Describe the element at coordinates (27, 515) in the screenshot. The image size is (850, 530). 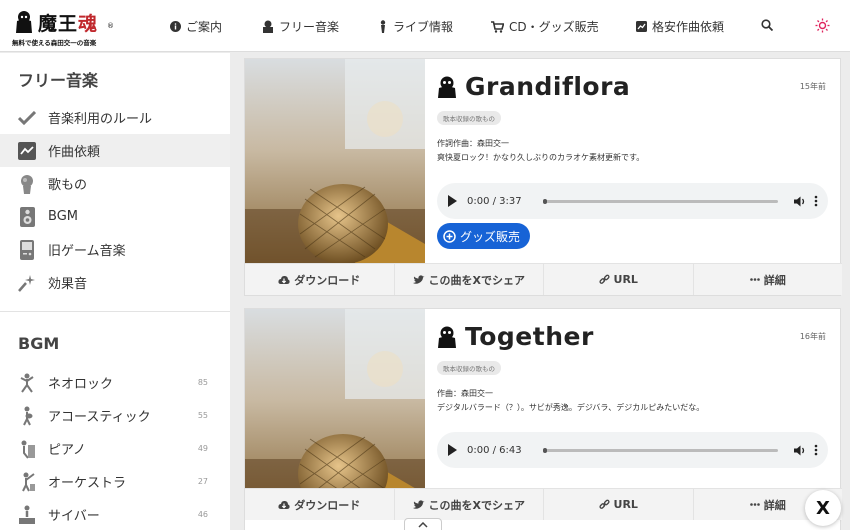
I see `dj-icon` at that location.